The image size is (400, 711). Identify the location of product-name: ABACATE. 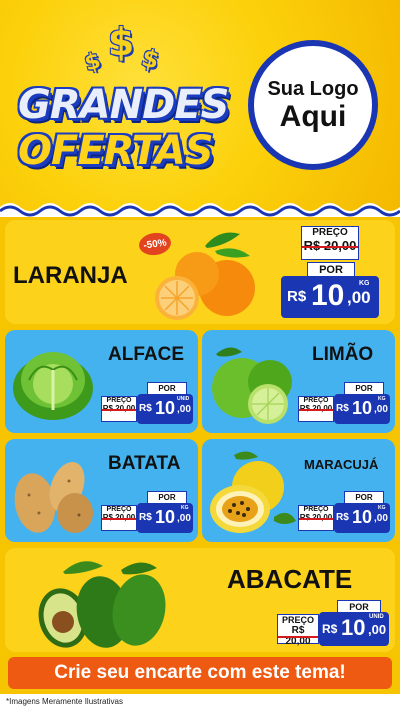
(290, 579).